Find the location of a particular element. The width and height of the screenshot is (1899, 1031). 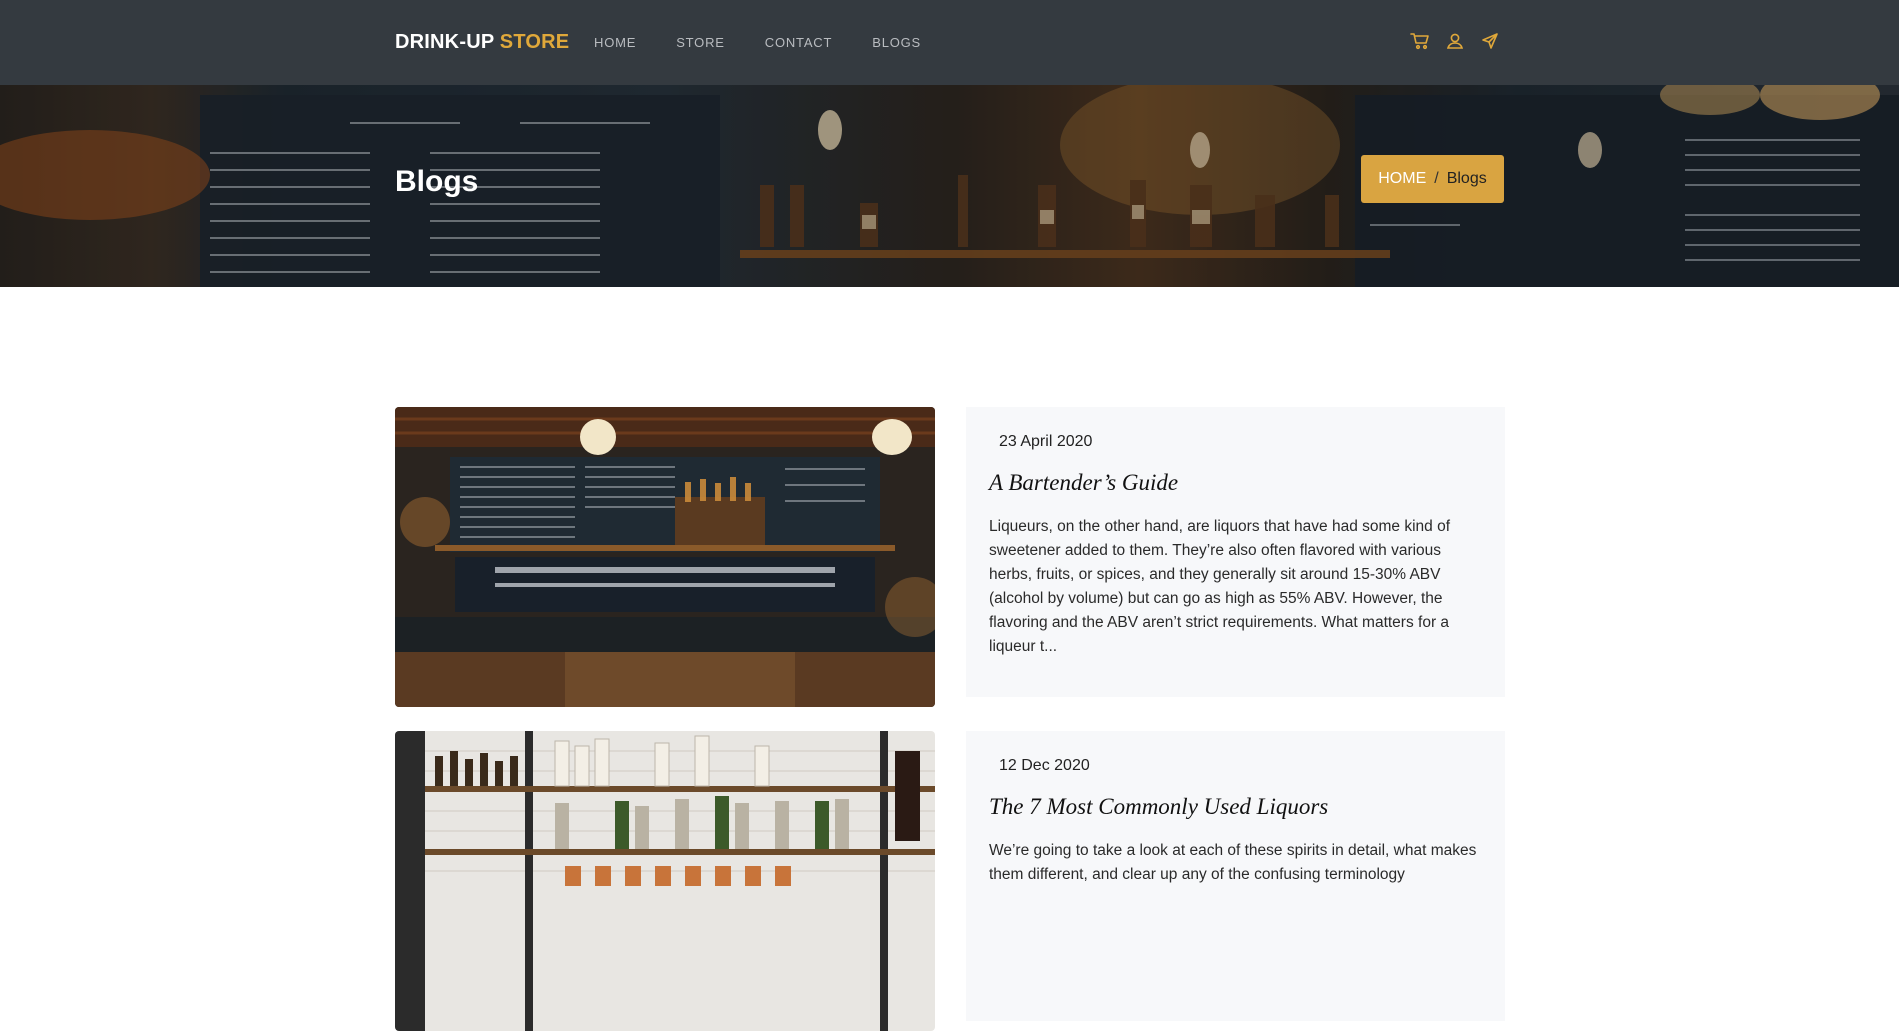

post-date: 12 Dec 2020 is located at coordinates (1044, 765).